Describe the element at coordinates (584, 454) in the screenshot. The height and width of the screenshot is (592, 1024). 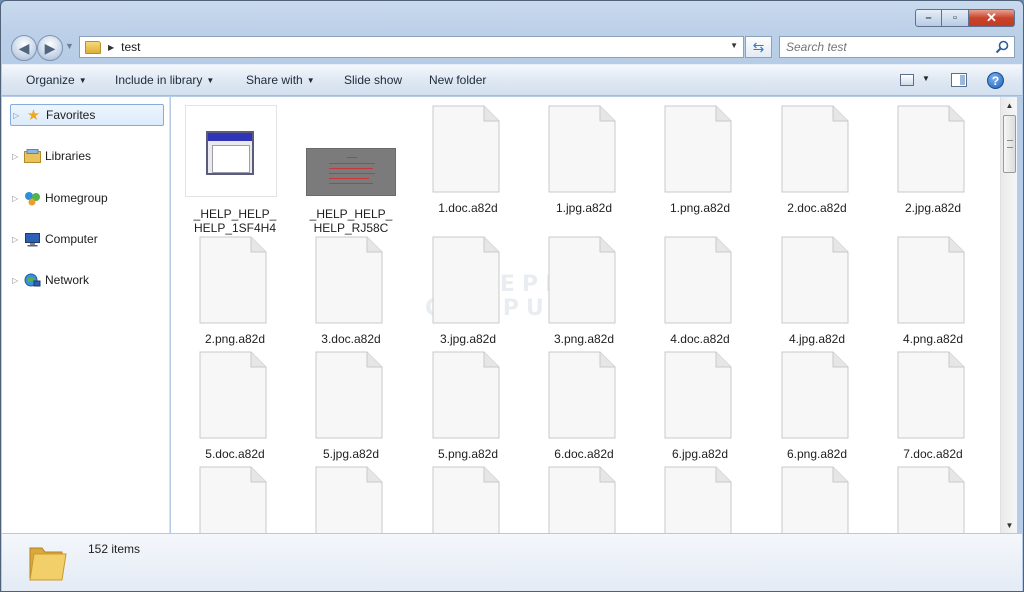
I see `file-name: 6.doc.a82d` at that location.